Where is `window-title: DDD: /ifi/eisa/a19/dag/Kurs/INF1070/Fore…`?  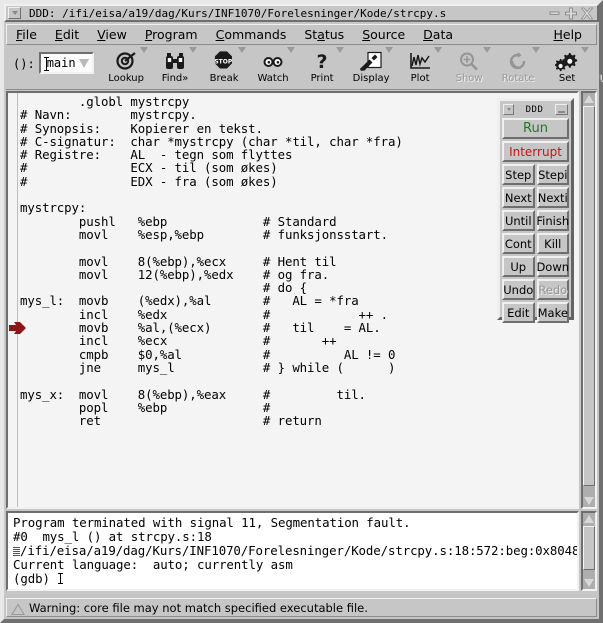 window-title: DDD: /ifi/eisa/a19/dag/Kurs/INF1070/Fore… is located at coordinates (238, 13).